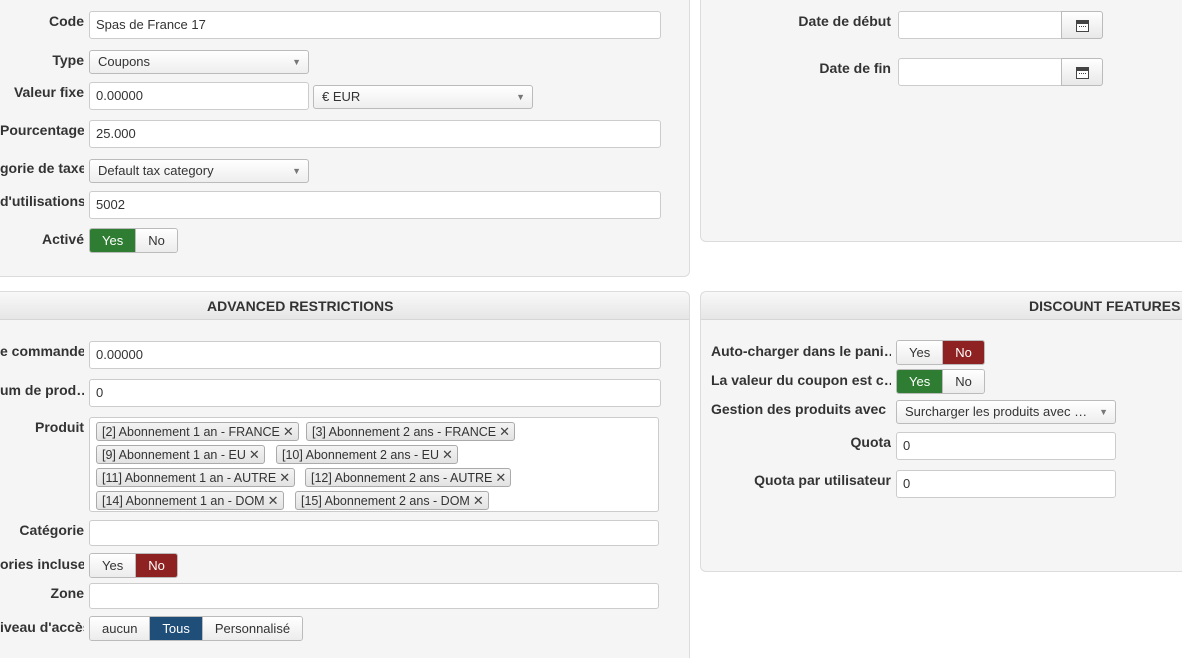 Image resolution: width=1182 pixels, height=658 pixels. I want to click on code-input: Spas de France 17, so click(375, 25).